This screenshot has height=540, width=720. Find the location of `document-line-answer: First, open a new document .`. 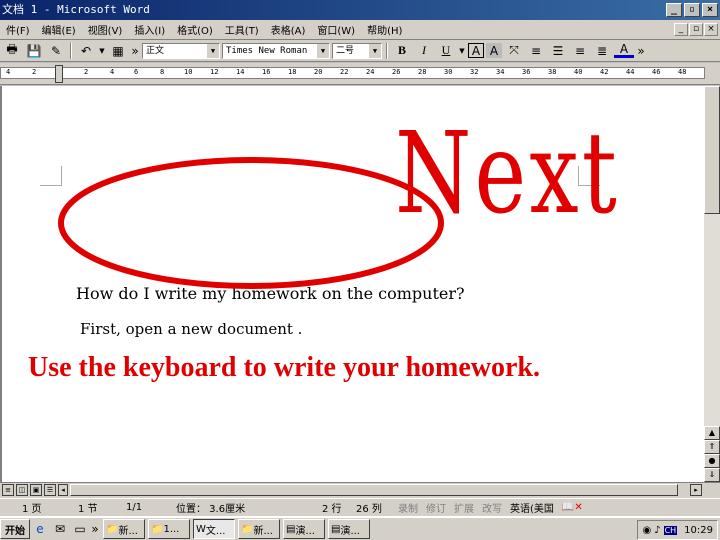

document-line-answer: First, open a new document . is located at coordinates (191, 329).